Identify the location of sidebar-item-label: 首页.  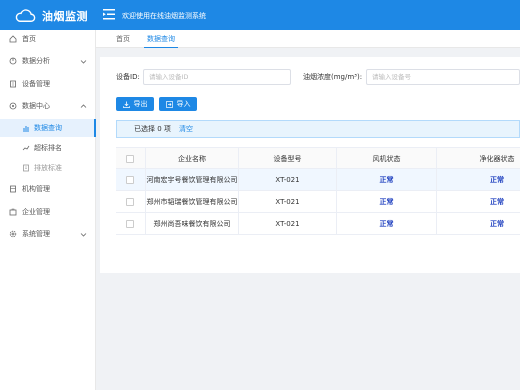
(29, 39).